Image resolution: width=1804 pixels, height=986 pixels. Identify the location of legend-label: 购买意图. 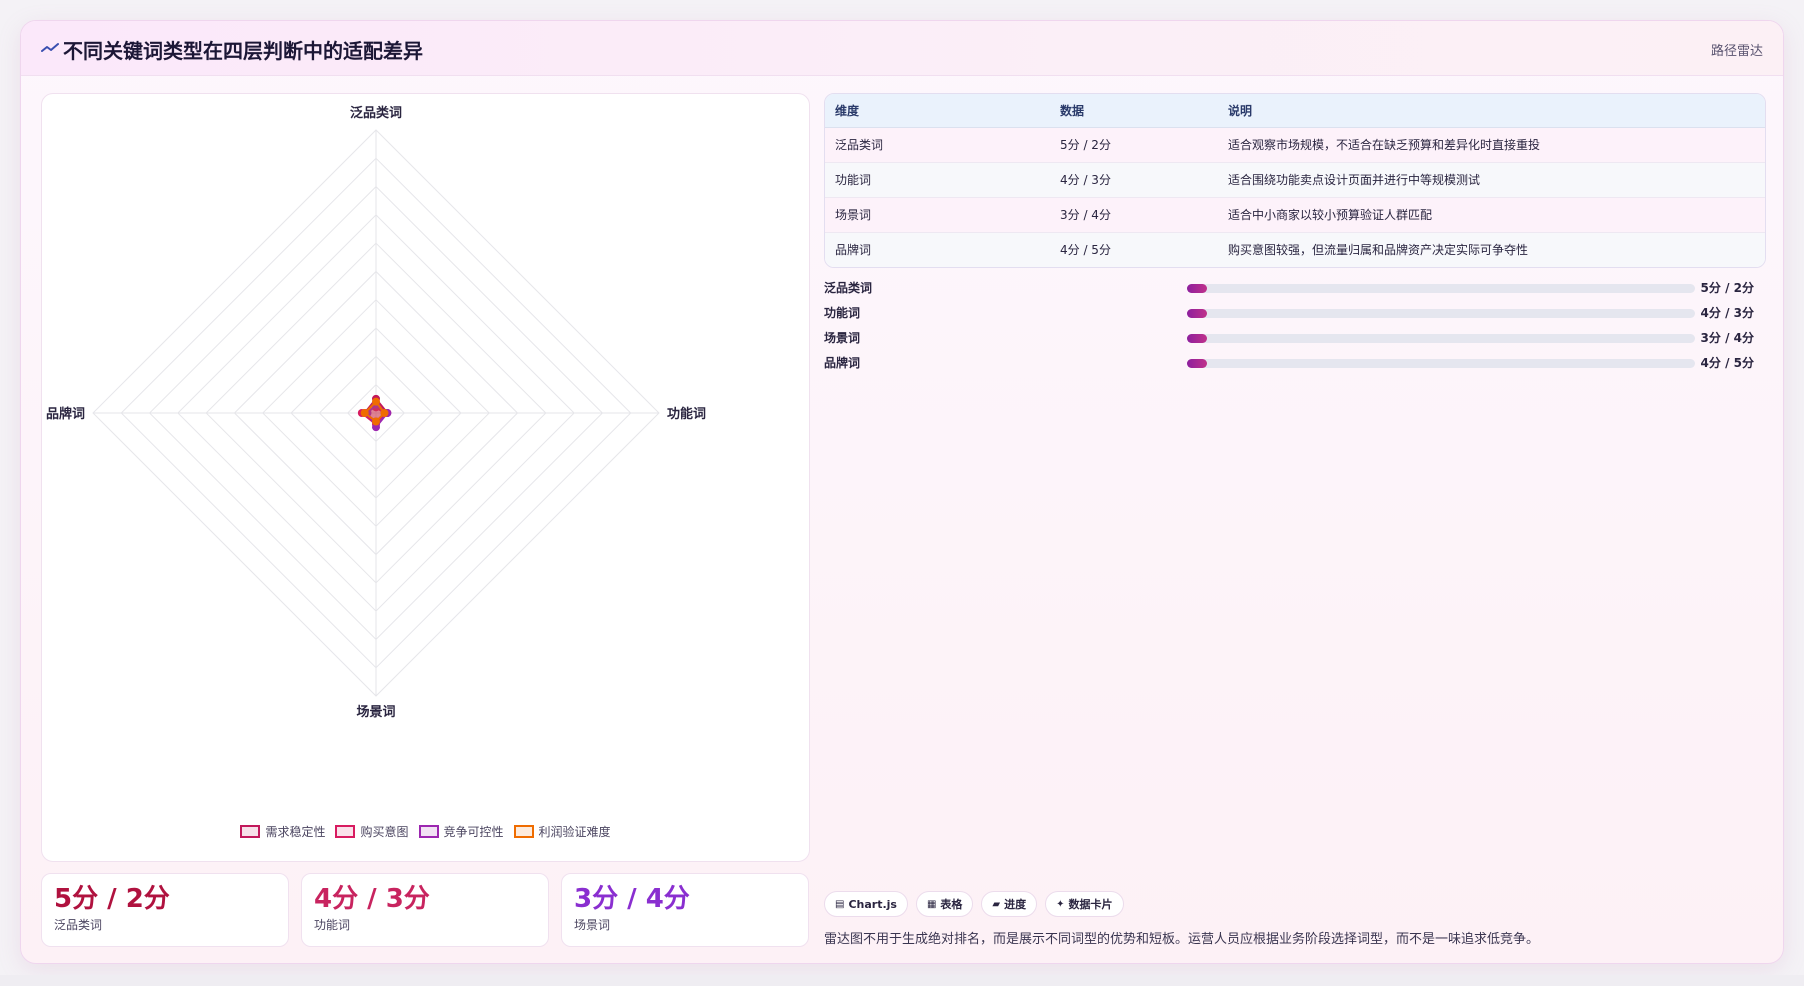
(384, 832).